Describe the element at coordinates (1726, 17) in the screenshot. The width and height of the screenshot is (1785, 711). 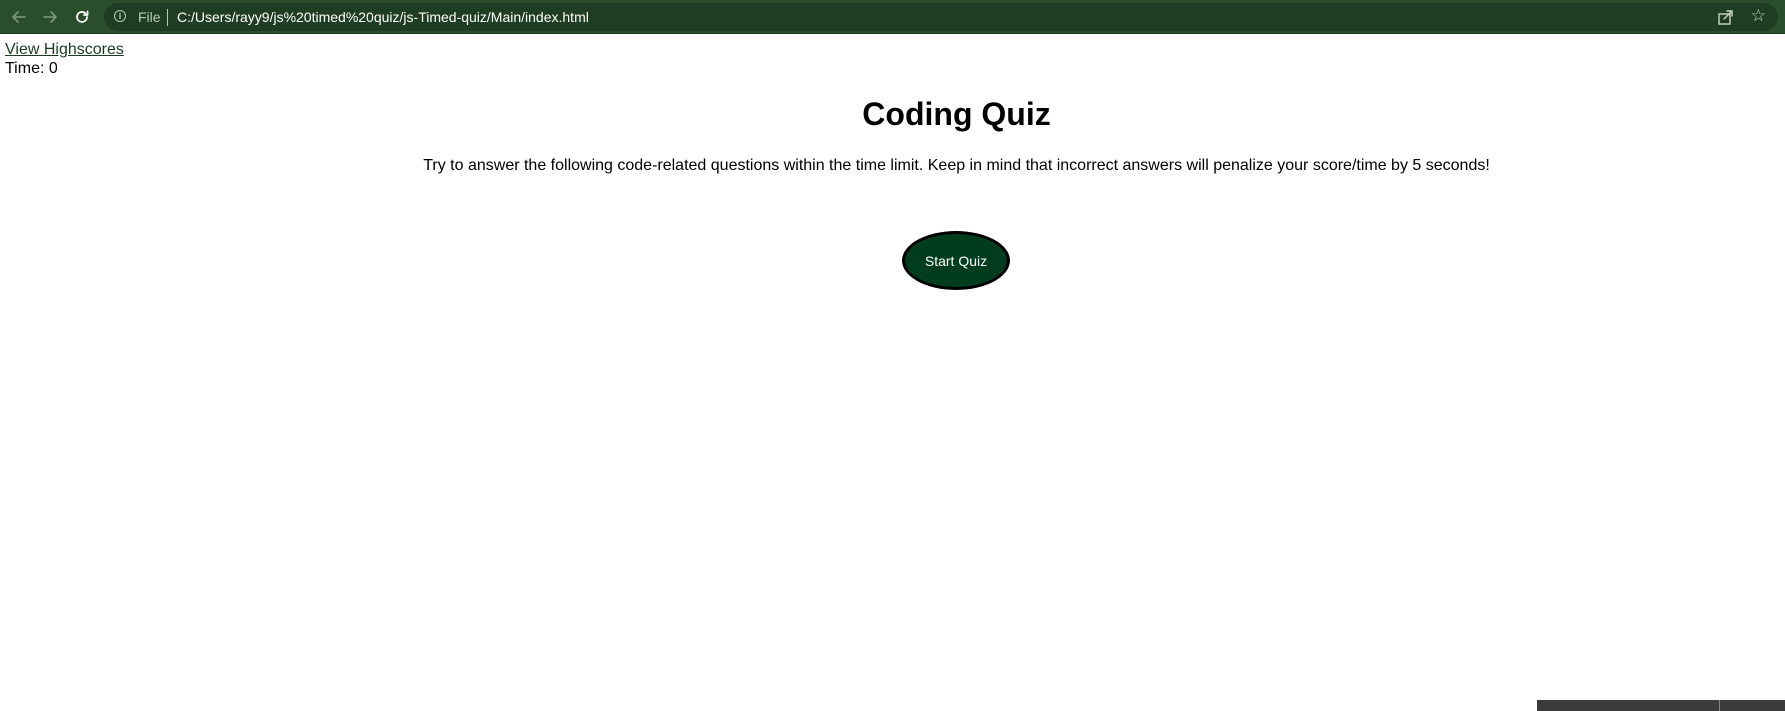
I see `share-icon` at that location.